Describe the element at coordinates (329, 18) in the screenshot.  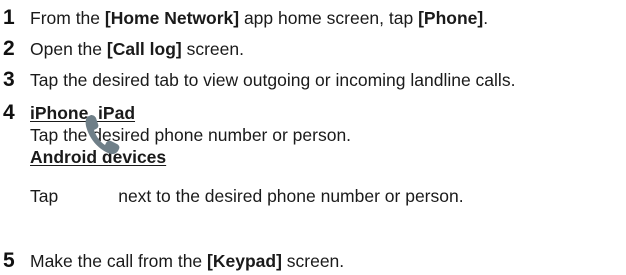
I see `text-segment: app home screen, tap` at that location.